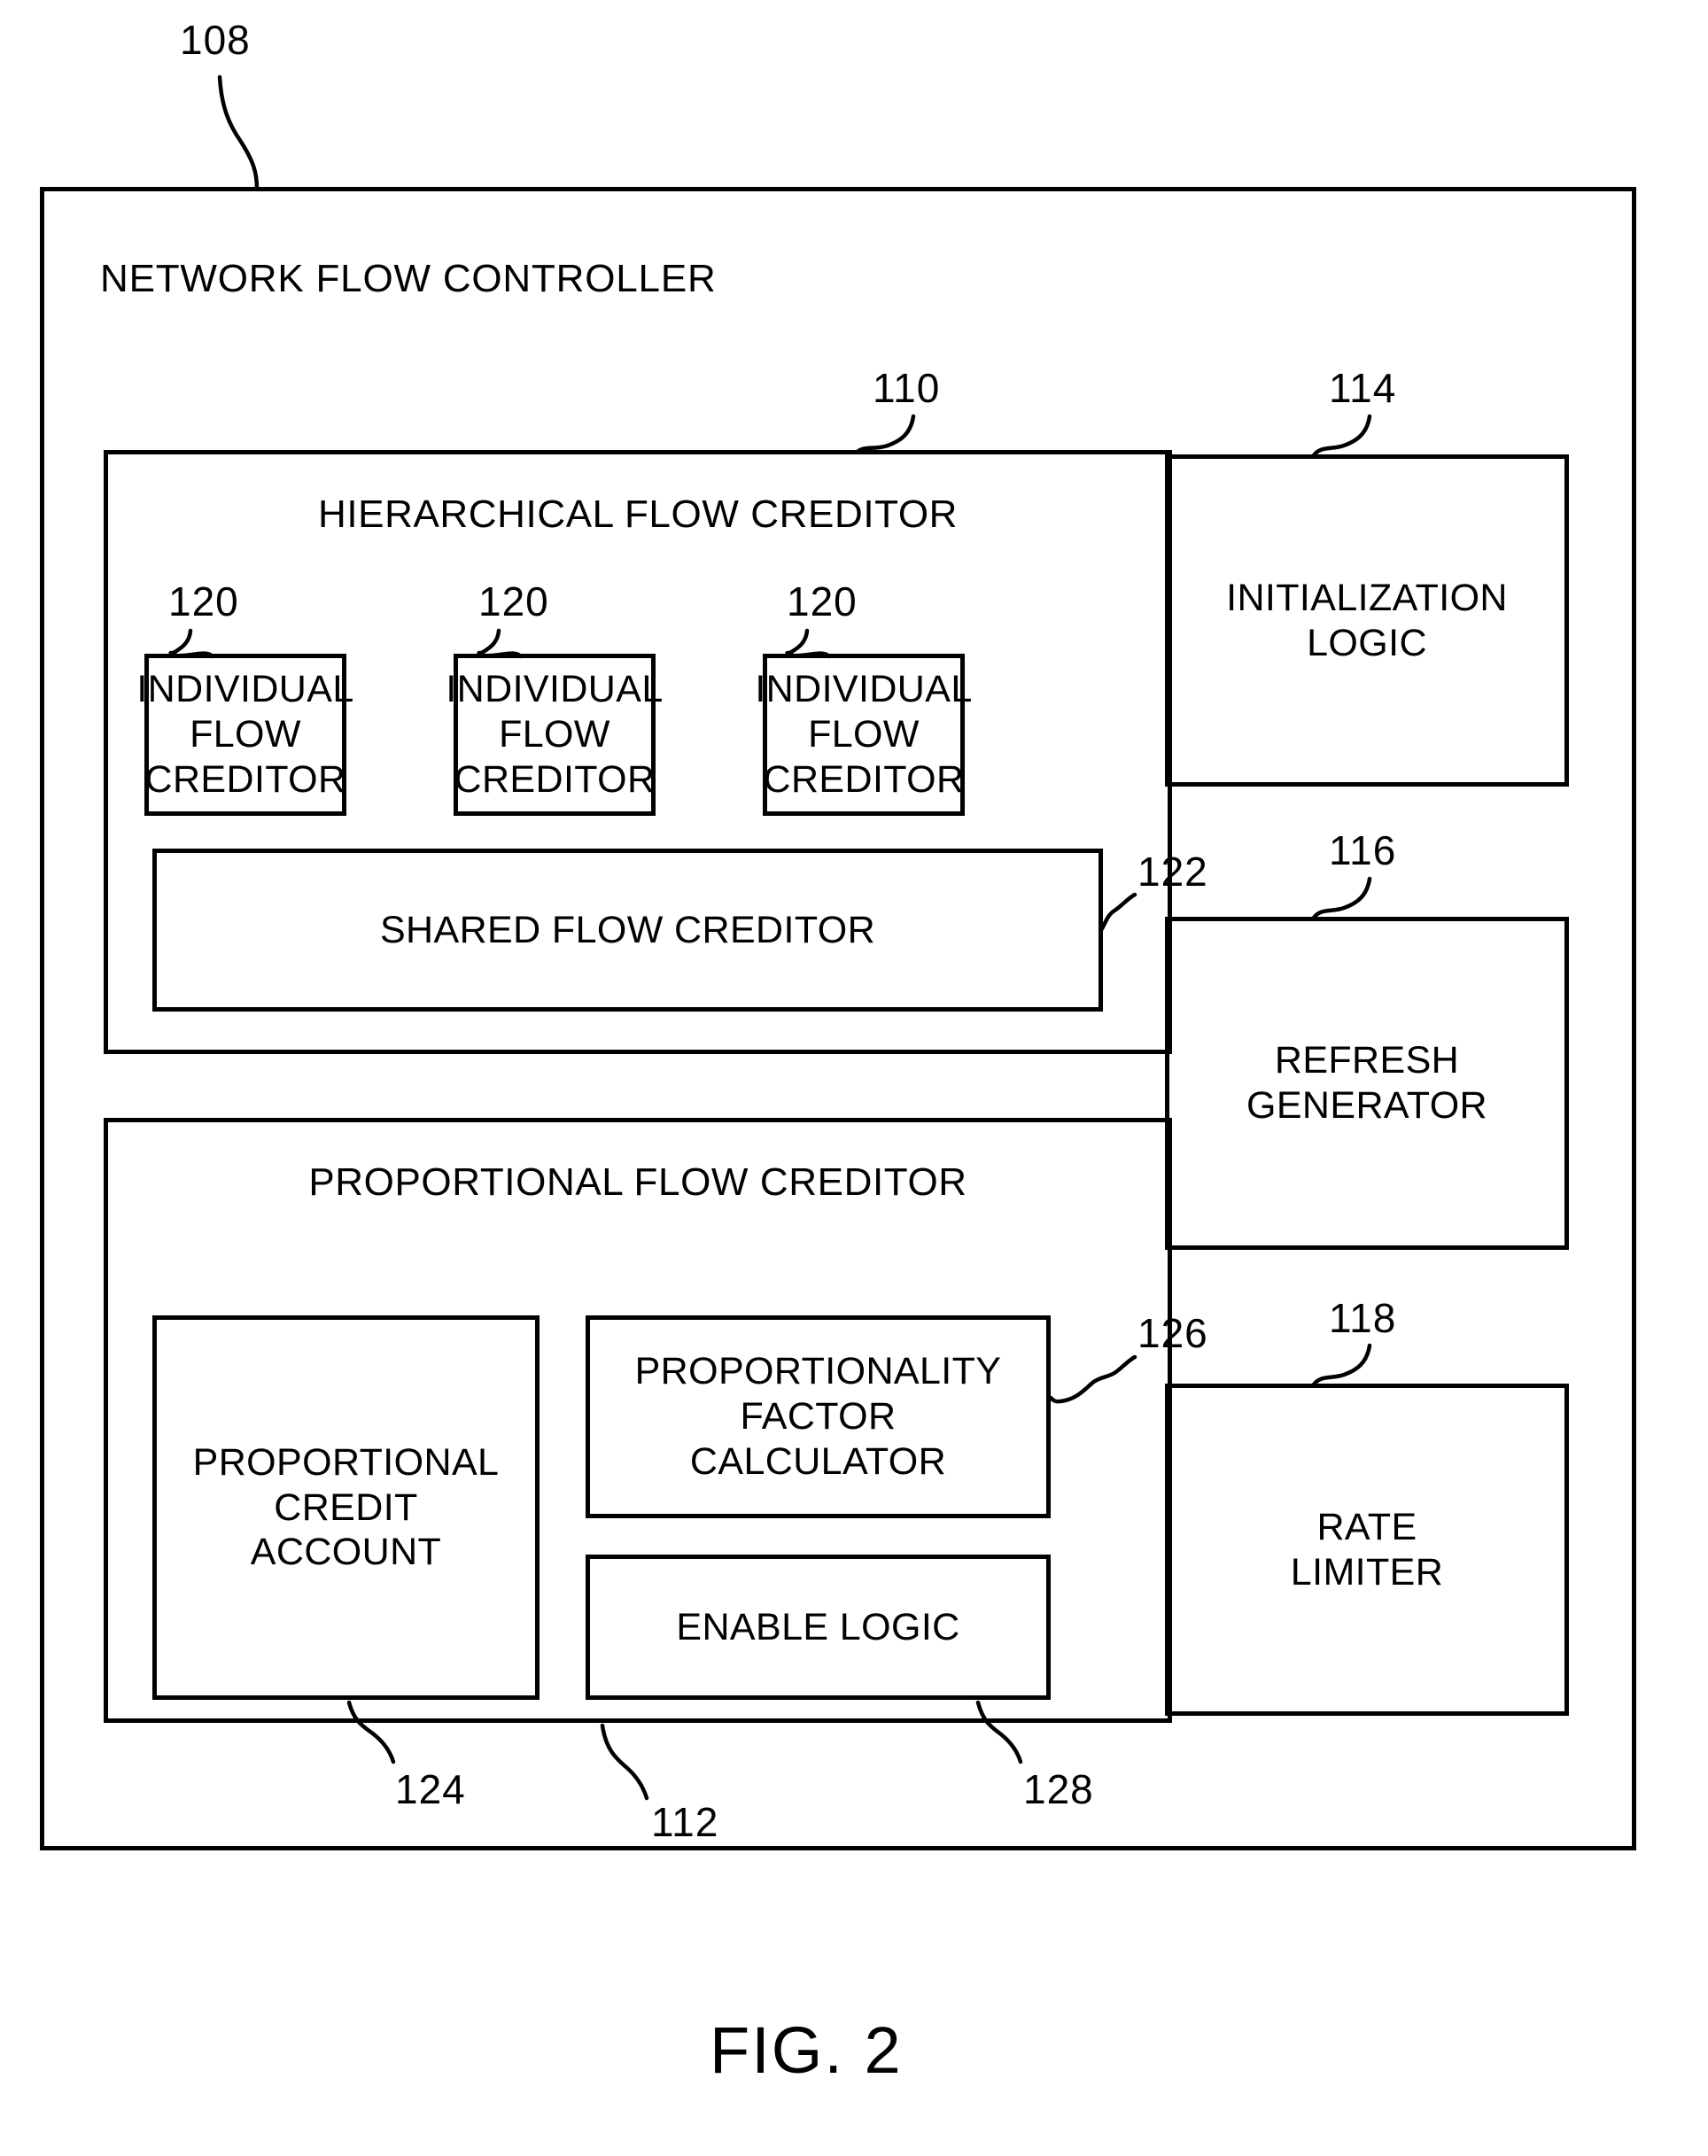  I want to click on individual-flow-creditor-3-label: INDIVIDUAL FLOW CREDITOR, so click(864, 734).